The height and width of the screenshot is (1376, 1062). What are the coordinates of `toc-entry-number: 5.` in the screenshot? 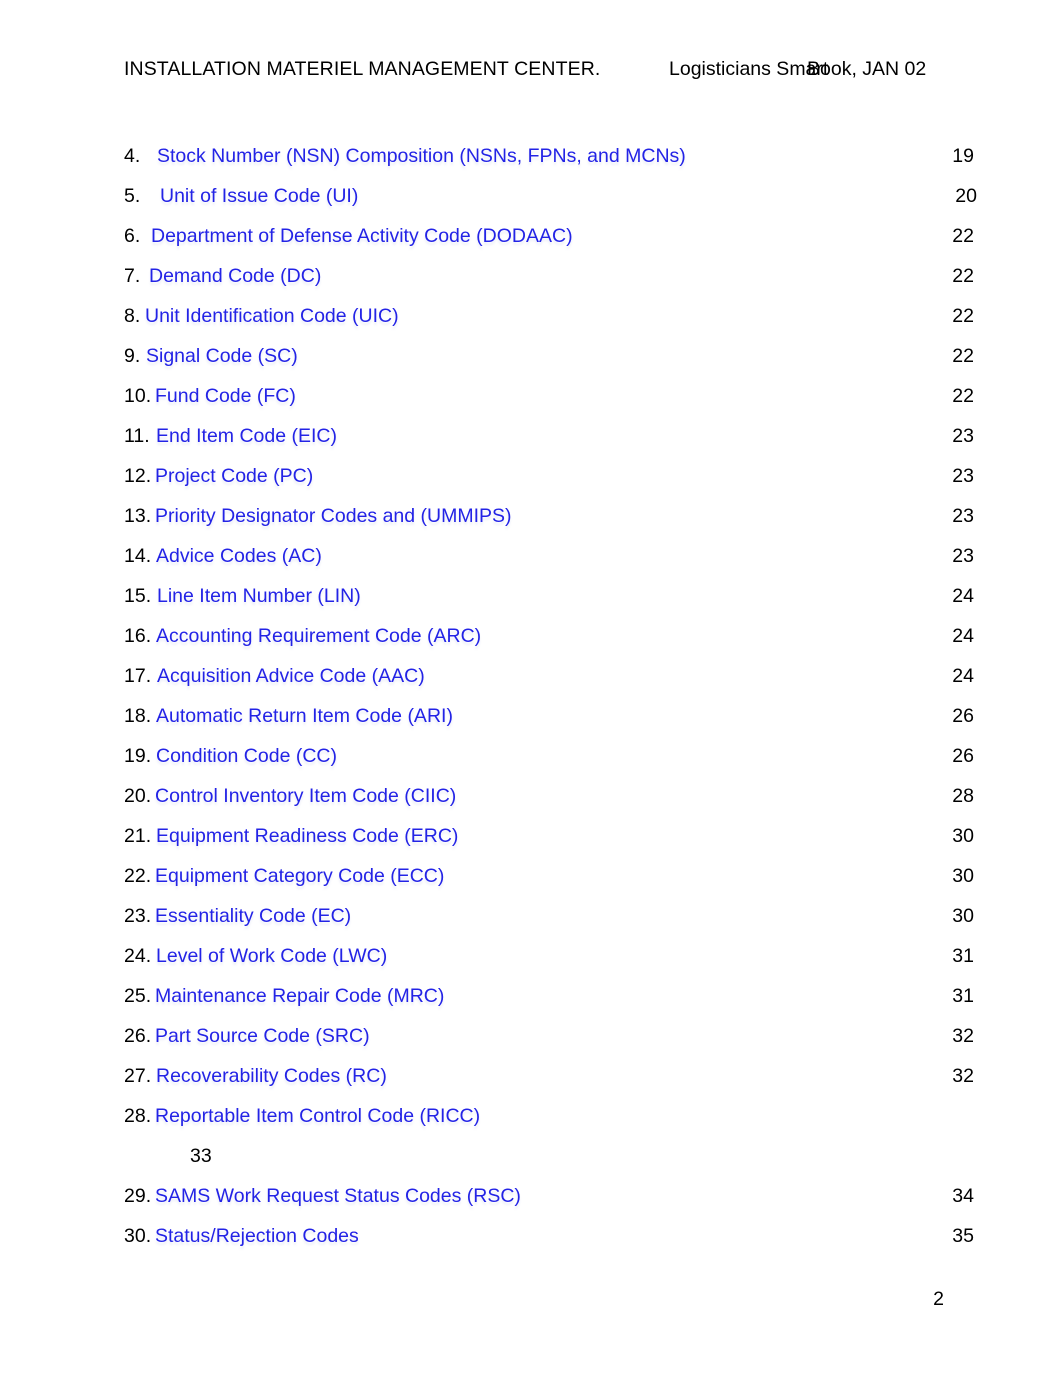 It's located at (132, 196).